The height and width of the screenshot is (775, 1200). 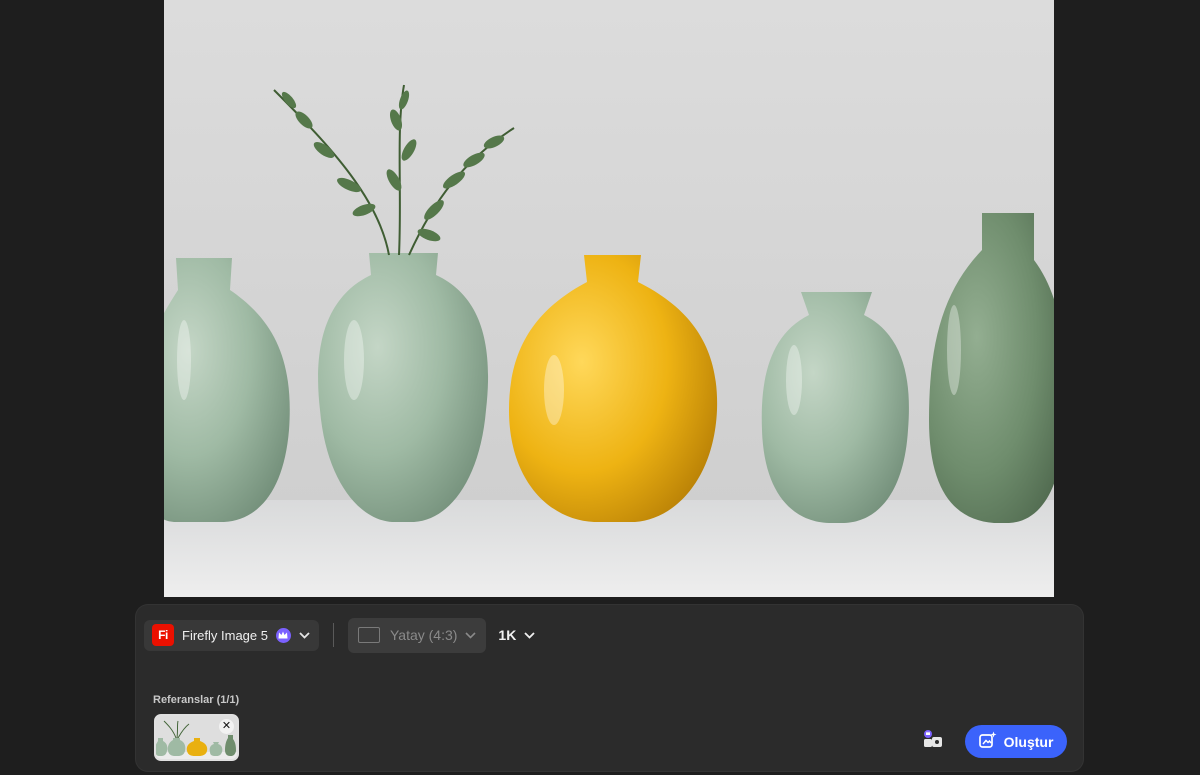 I want to click on reference-thumbnail: ✕, so click(x=196, y=737).